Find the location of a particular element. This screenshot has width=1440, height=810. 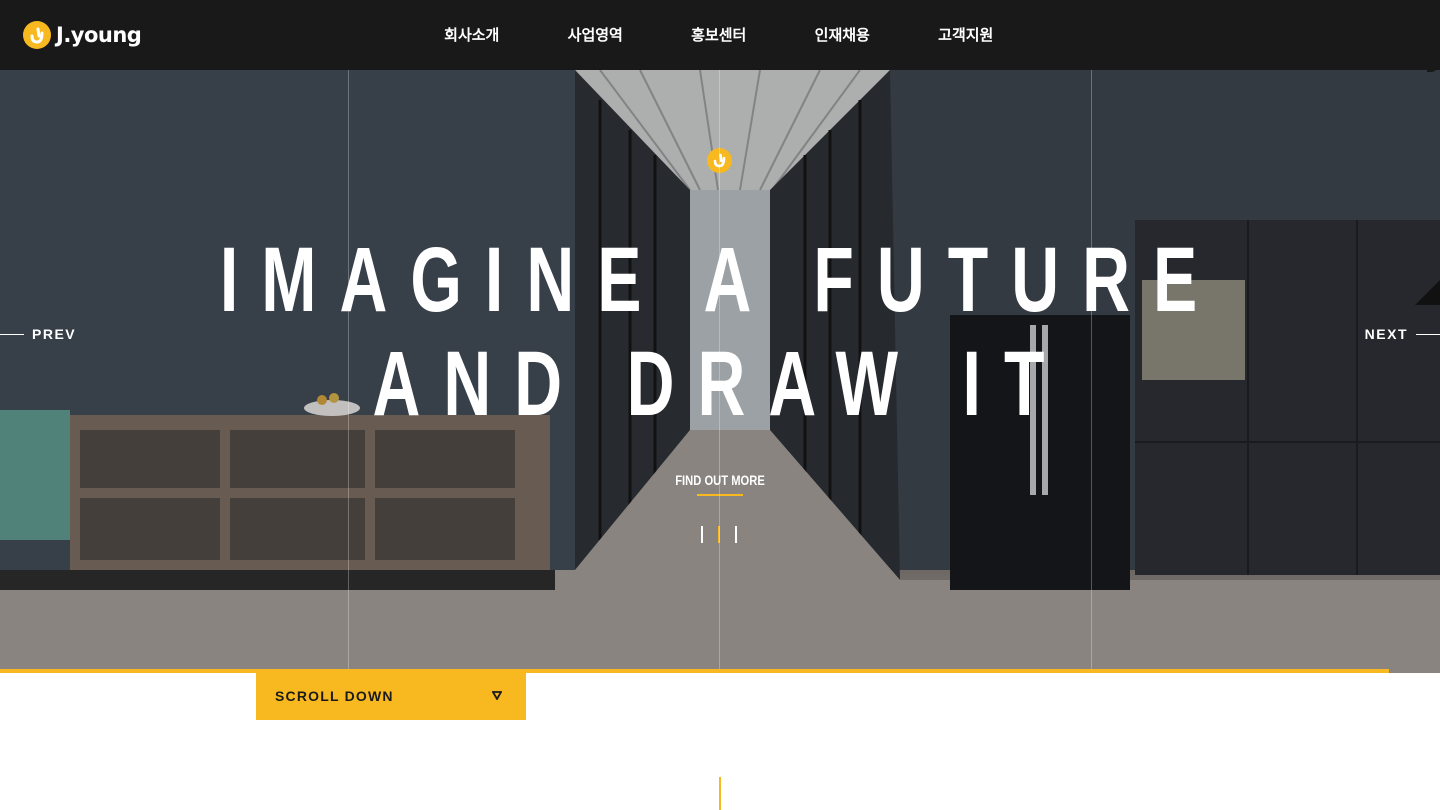

hero-headline-line2: AND DRAW IT is located at coordinates (720, 384).